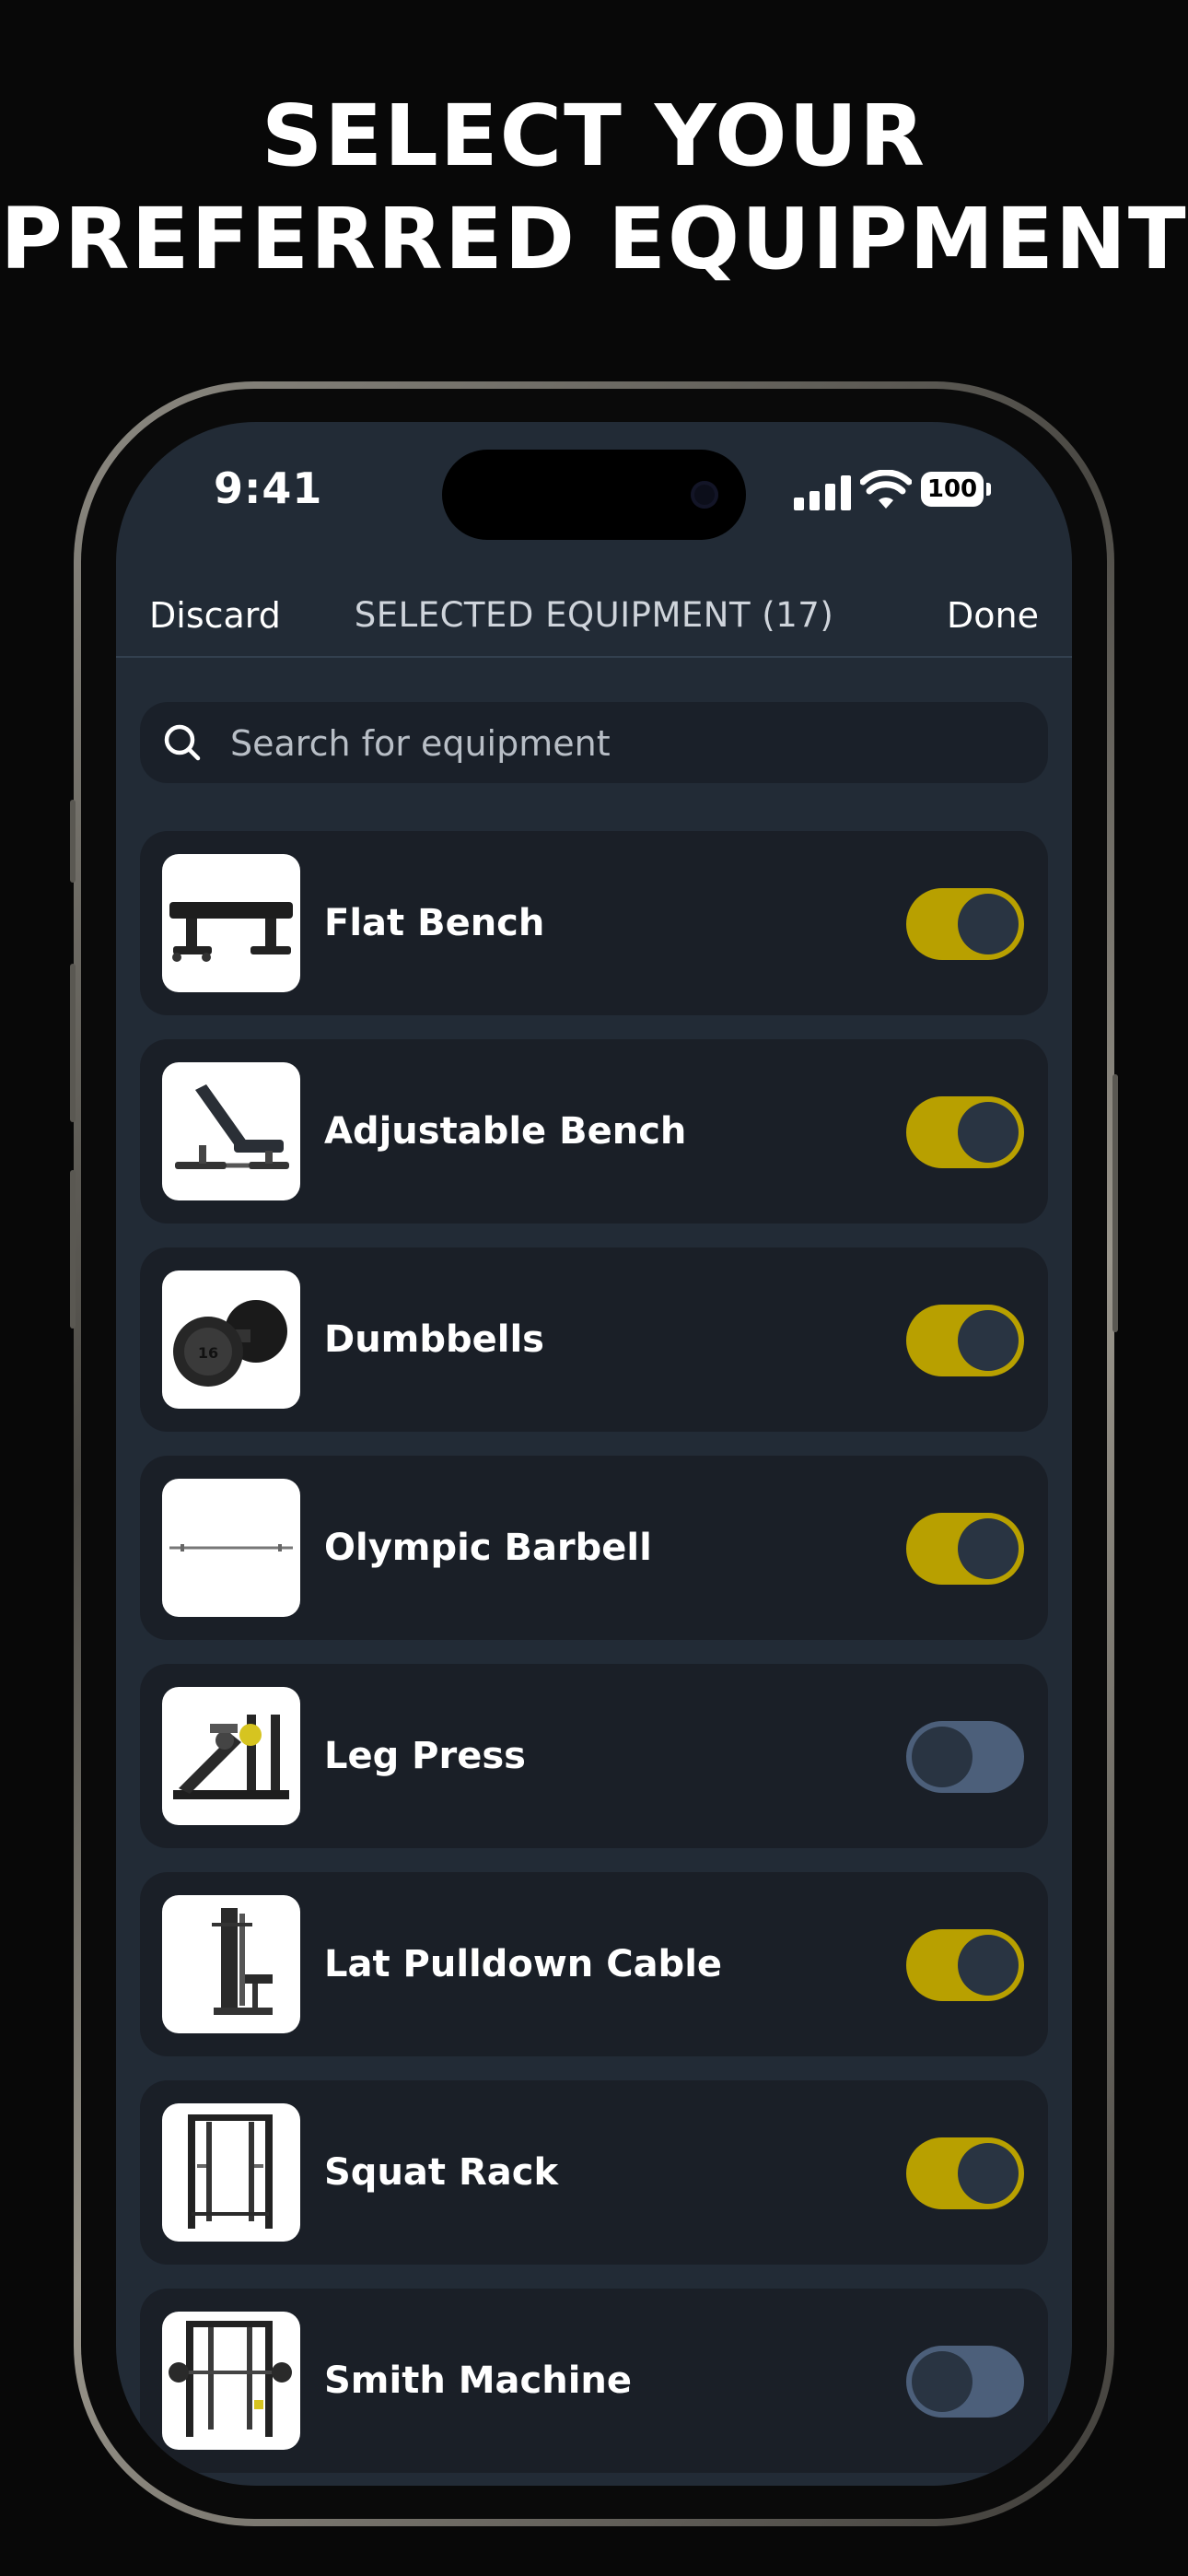 The width and height of the screenshot is (1188, 2576). What do you see at coordinates (425, 1756) in the screenshot?
I see `equipment-label: Leg Press` at bounding box center [425, 1756].